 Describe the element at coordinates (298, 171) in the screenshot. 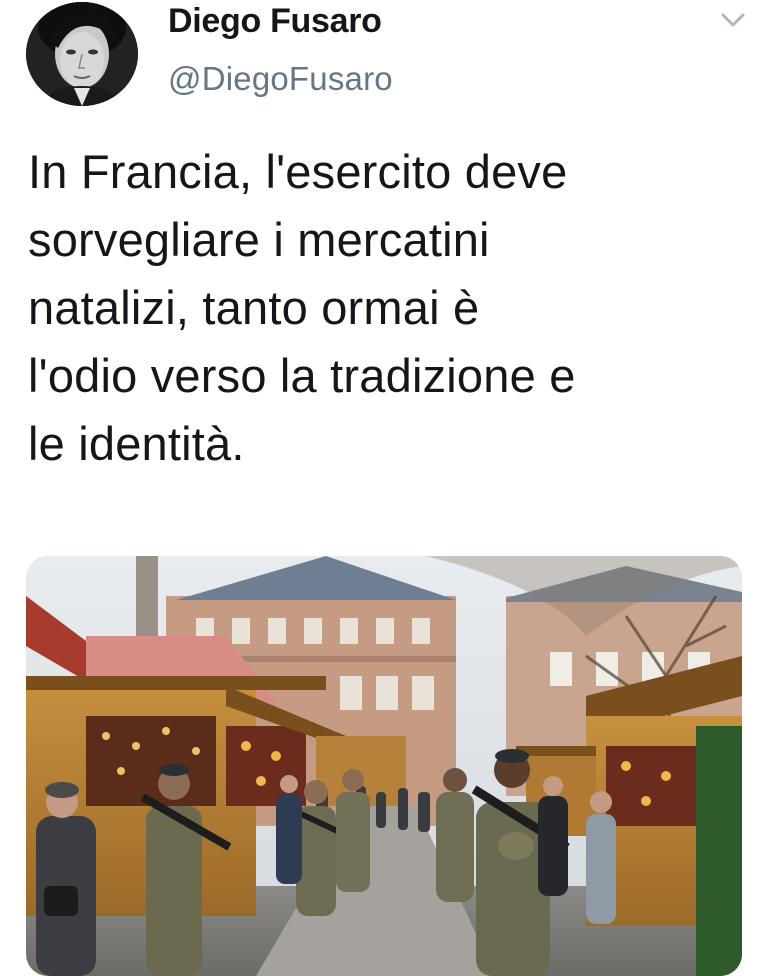

I see `tweet-text-line: In Francia, l'esercito deve` at that location.